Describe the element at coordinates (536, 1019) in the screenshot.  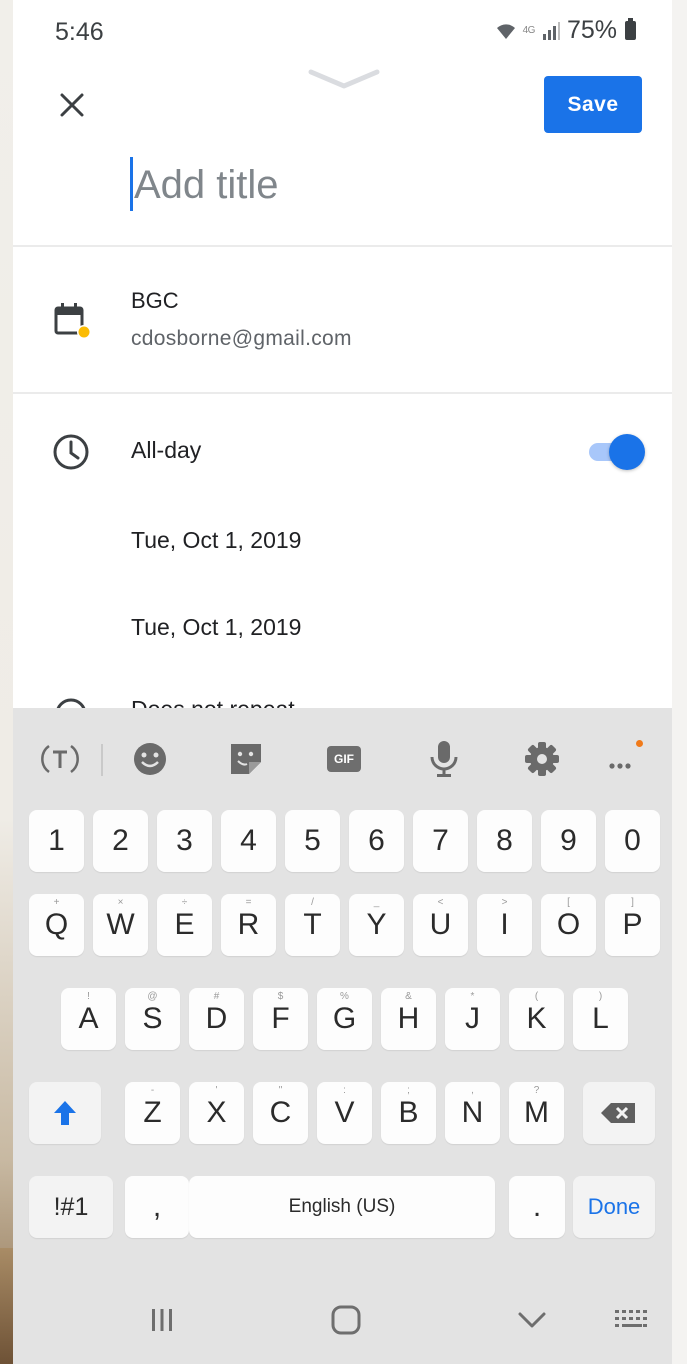
I see `key-k: (K` at that location.